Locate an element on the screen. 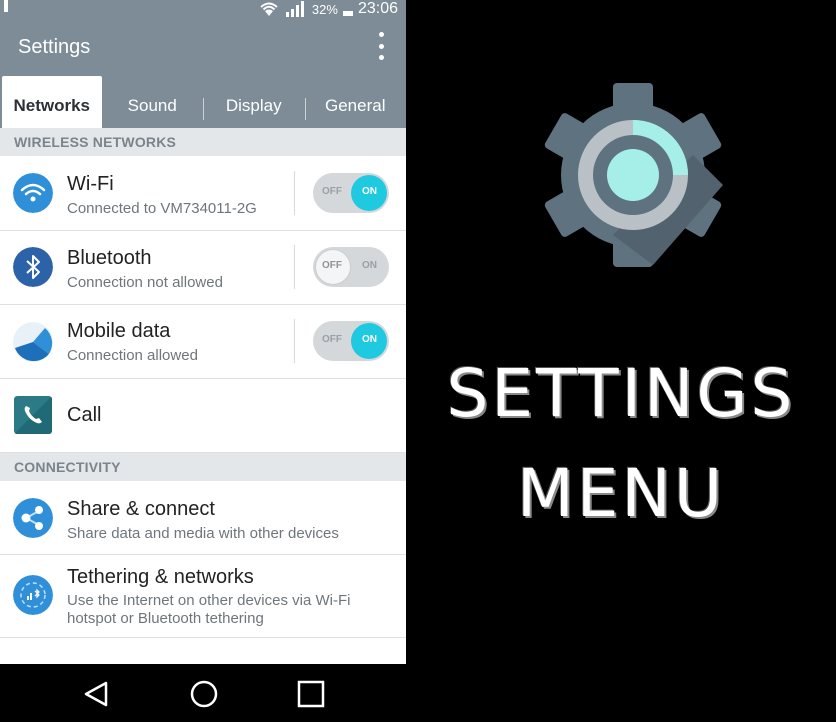 The height and width of the screenshot is (722, 836). gear-icon is located at coordinates (633, 175).